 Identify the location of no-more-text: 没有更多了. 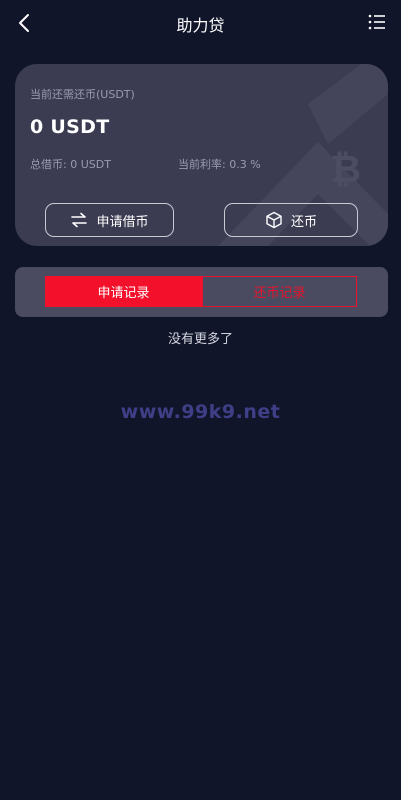
(200, 339).